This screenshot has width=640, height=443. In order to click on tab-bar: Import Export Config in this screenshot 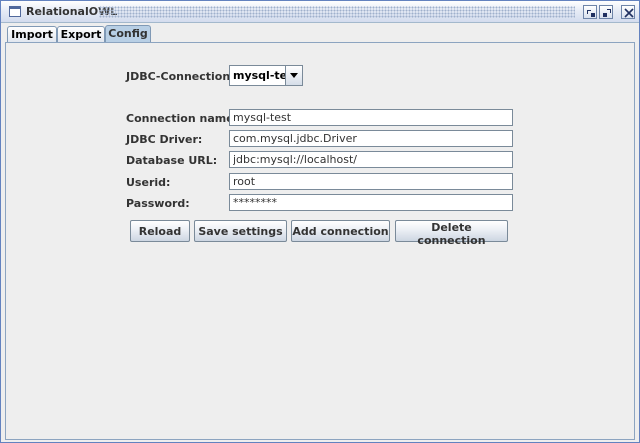, I will do `click(321, 34)`.